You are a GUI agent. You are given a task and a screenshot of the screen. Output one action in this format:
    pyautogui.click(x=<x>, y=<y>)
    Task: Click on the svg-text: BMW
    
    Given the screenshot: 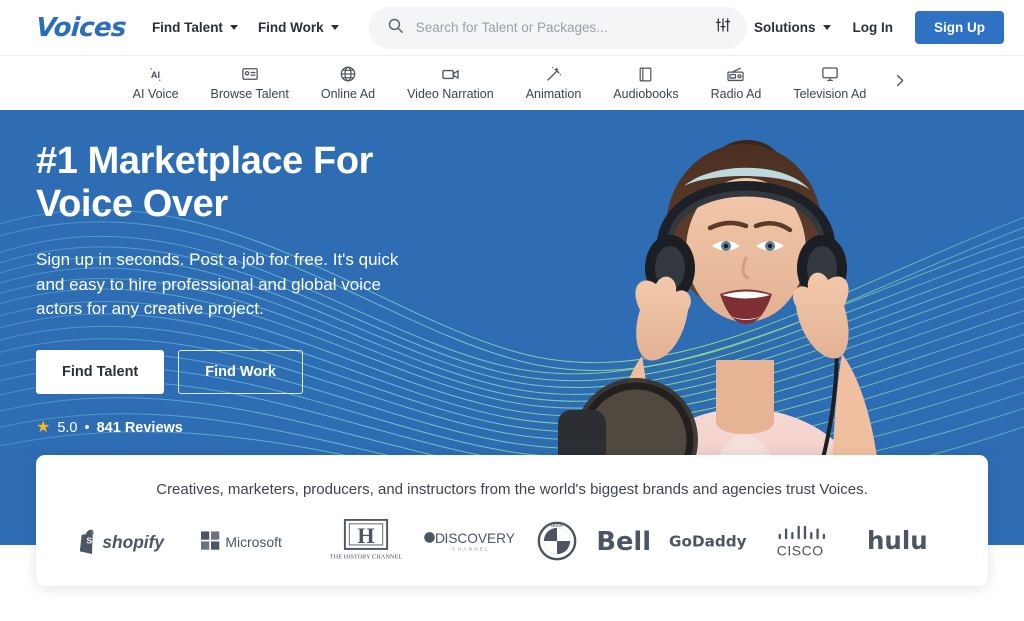 What is the action you would take?
    pyautogui.click(x=557, y=526)
    